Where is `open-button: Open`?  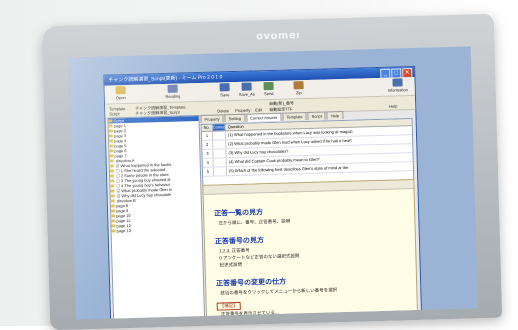 open-button: Open is located at coordinates (121, 93).